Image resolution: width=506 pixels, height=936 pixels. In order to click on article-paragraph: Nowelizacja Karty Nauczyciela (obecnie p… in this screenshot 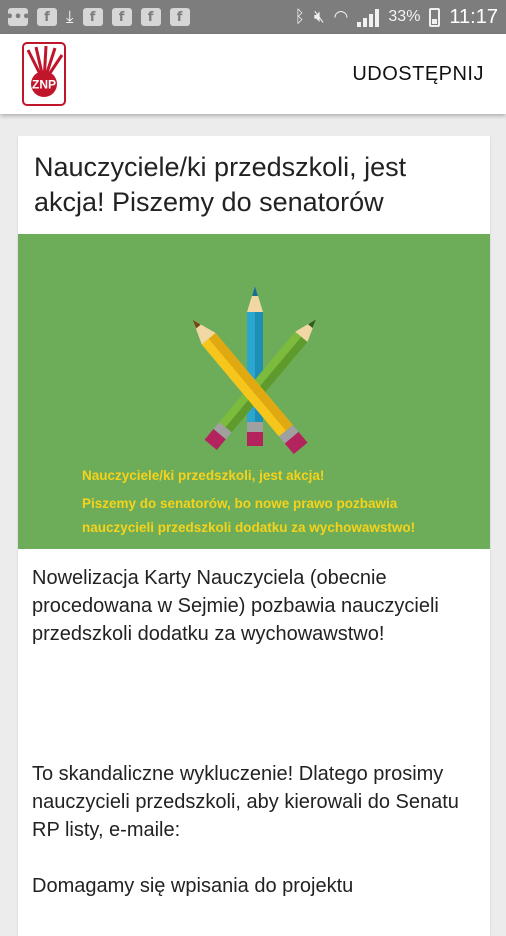, I will do `click(235, 606)`.